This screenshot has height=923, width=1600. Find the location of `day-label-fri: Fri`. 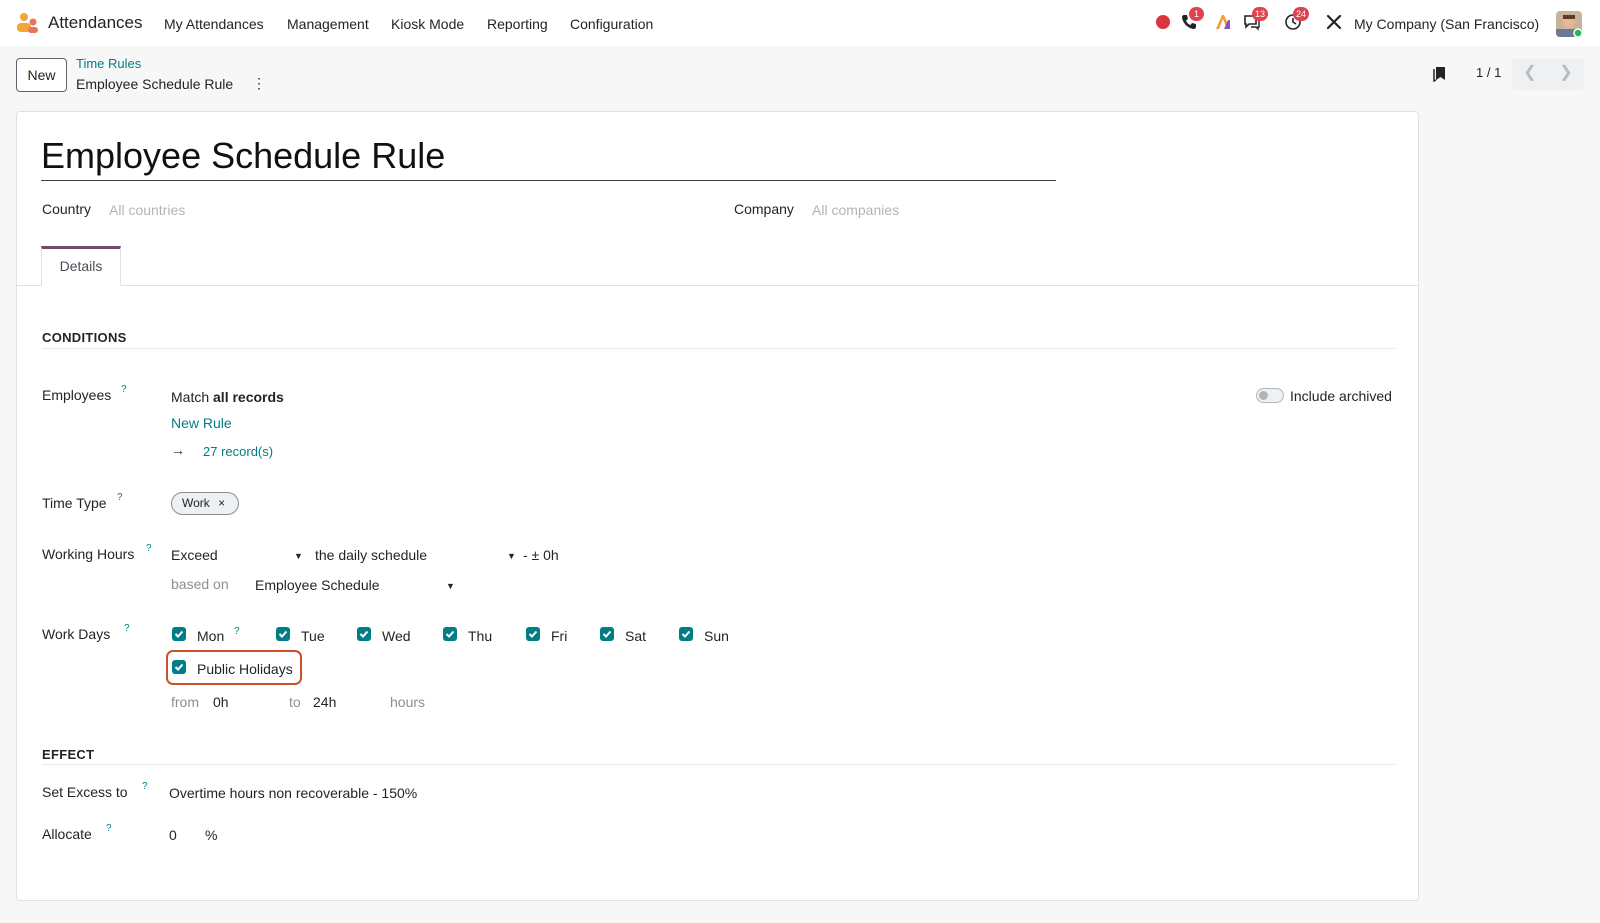

day-label-fri: Fri is located at coordinates (559, 636).